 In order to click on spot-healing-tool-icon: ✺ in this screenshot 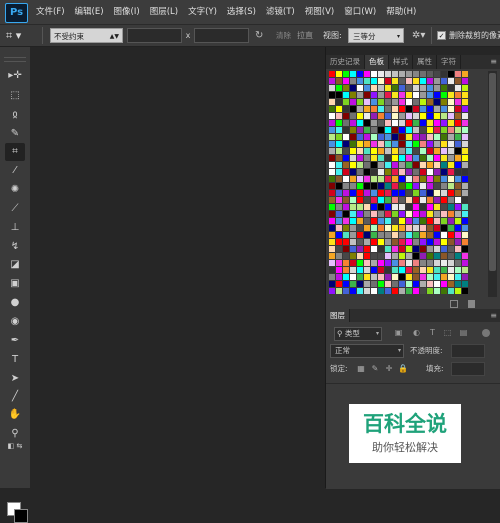, I will do `click(15, 190)`.